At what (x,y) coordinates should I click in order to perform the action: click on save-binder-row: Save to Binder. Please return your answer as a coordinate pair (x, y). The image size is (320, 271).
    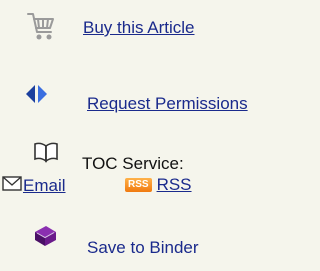
    Looking at the image, I should click on (148, 242).